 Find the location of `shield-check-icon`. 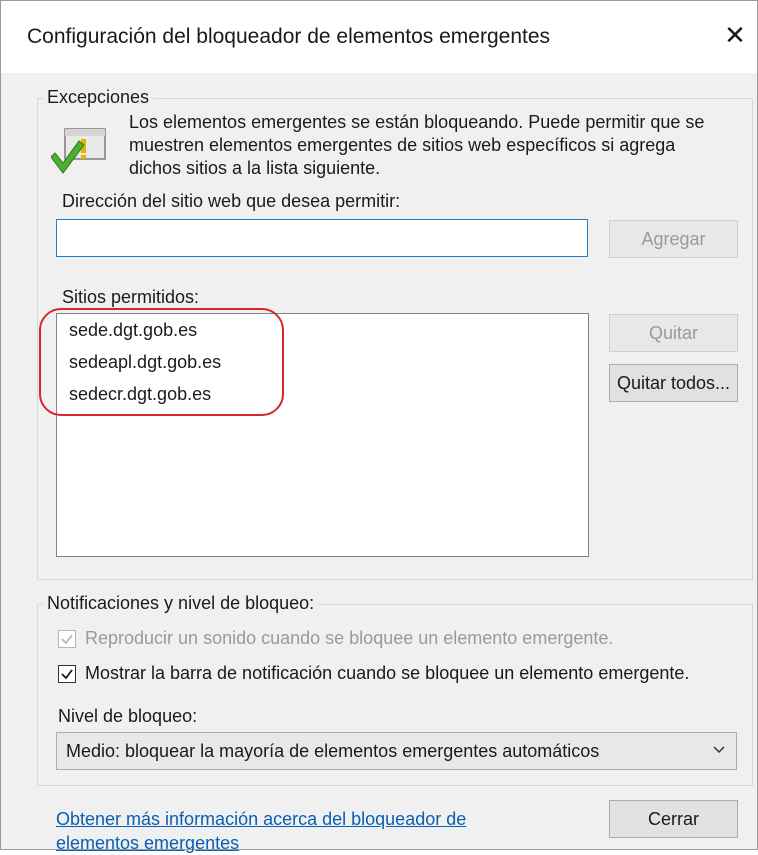

shield-check-icon is located at coordinates (79, 150).